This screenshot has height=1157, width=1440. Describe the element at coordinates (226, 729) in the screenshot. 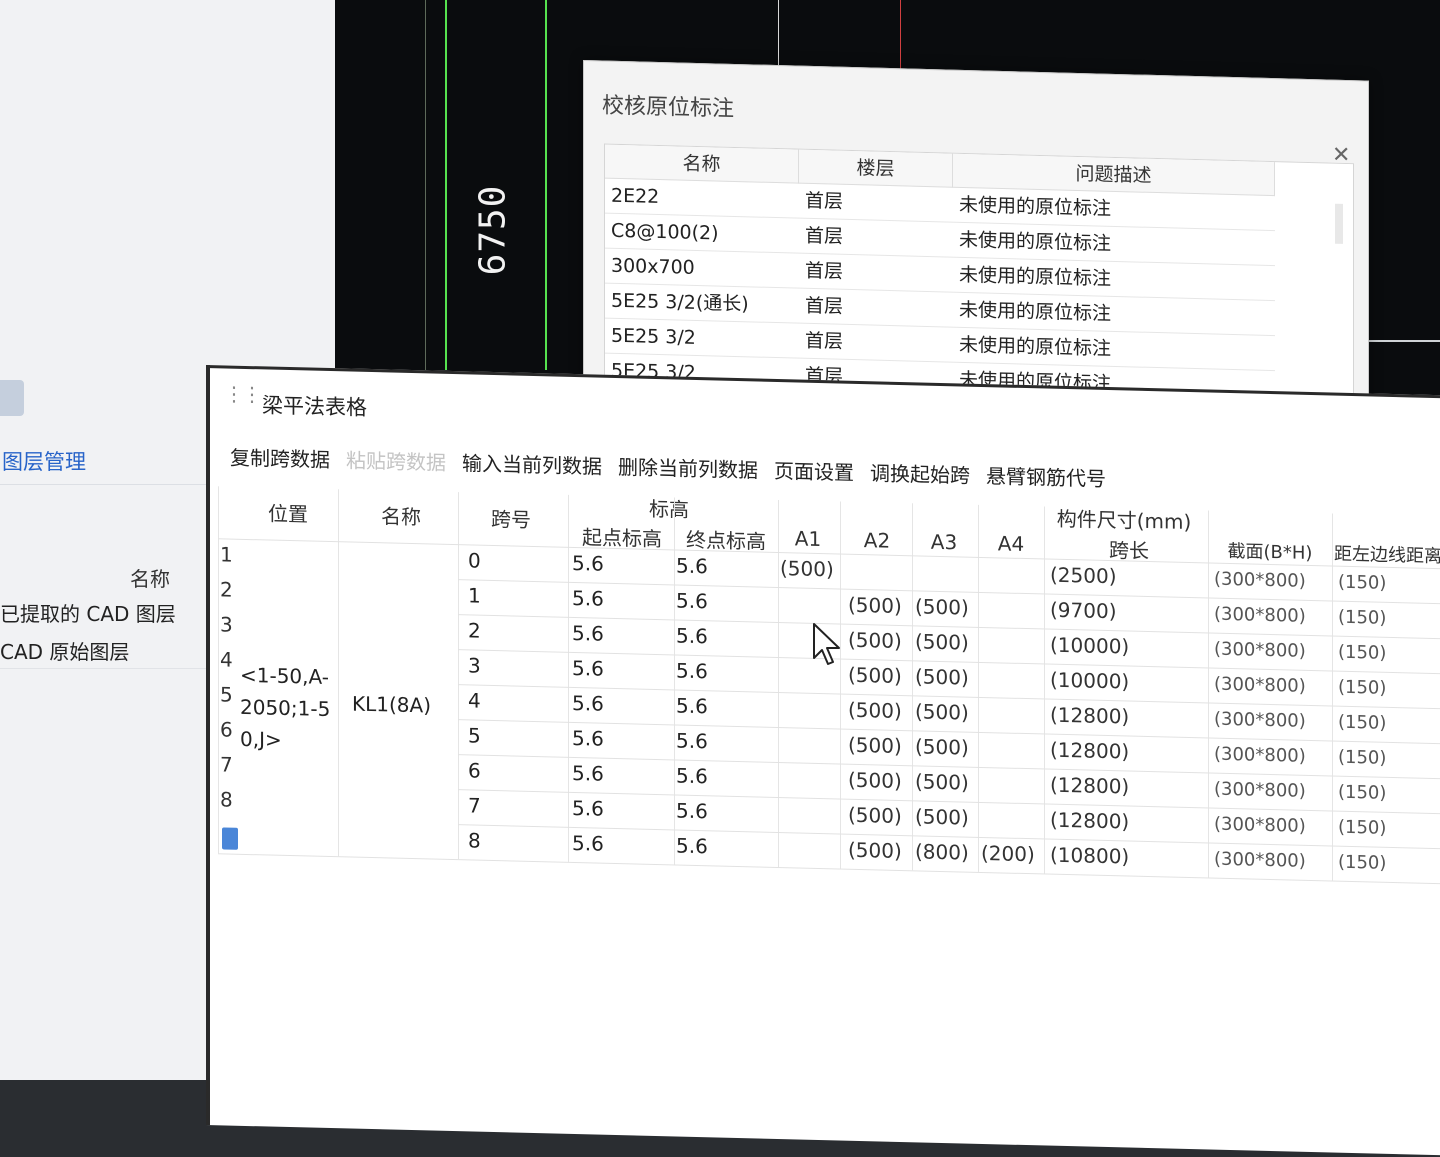

I see `row-number: 6` at that location.